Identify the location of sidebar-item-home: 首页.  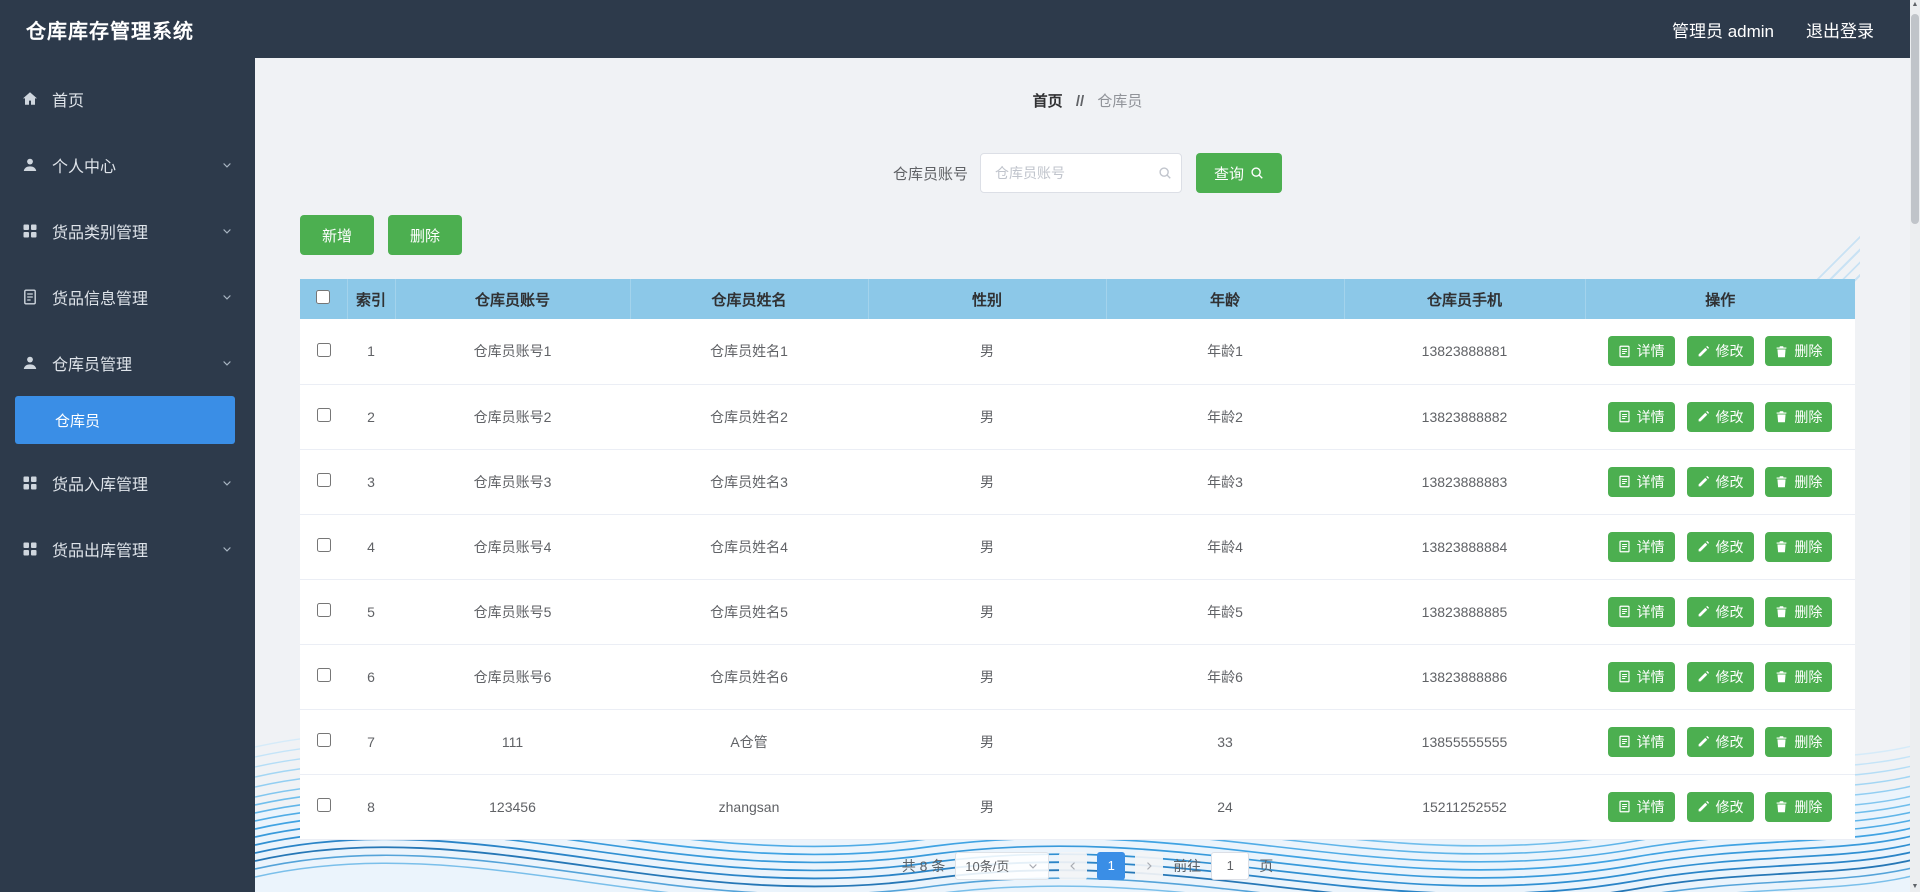
(127, 99).